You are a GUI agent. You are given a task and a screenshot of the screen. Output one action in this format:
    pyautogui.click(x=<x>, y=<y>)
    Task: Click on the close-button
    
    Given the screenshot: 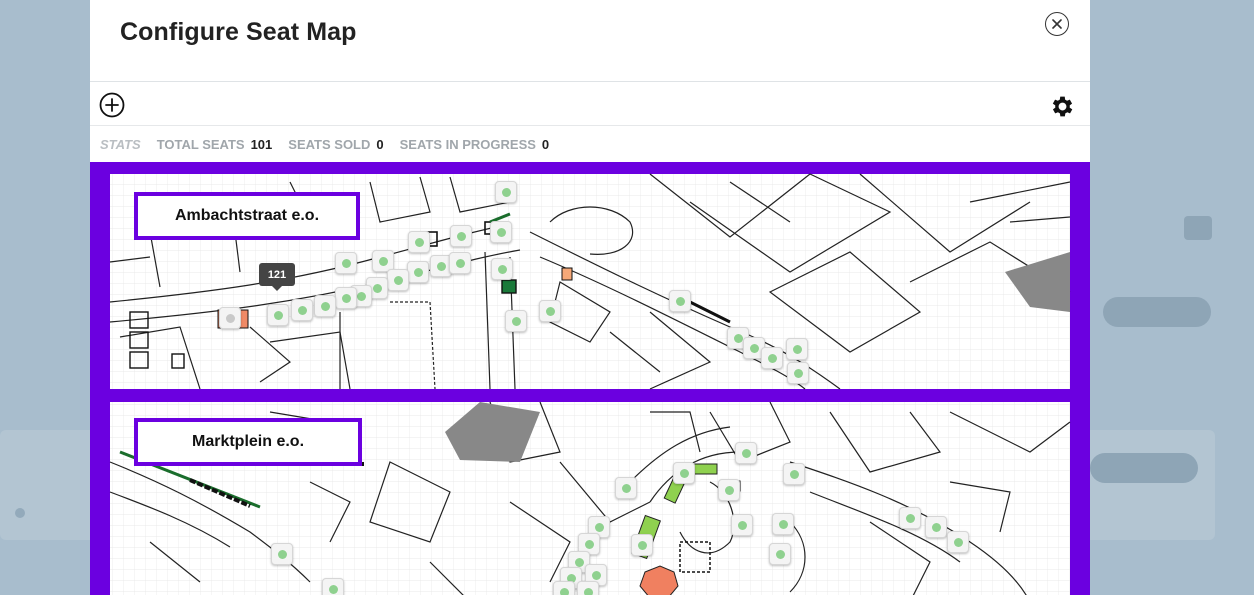 What is the action you would take?
    pyautogui.click(x=1057, y=24)
    